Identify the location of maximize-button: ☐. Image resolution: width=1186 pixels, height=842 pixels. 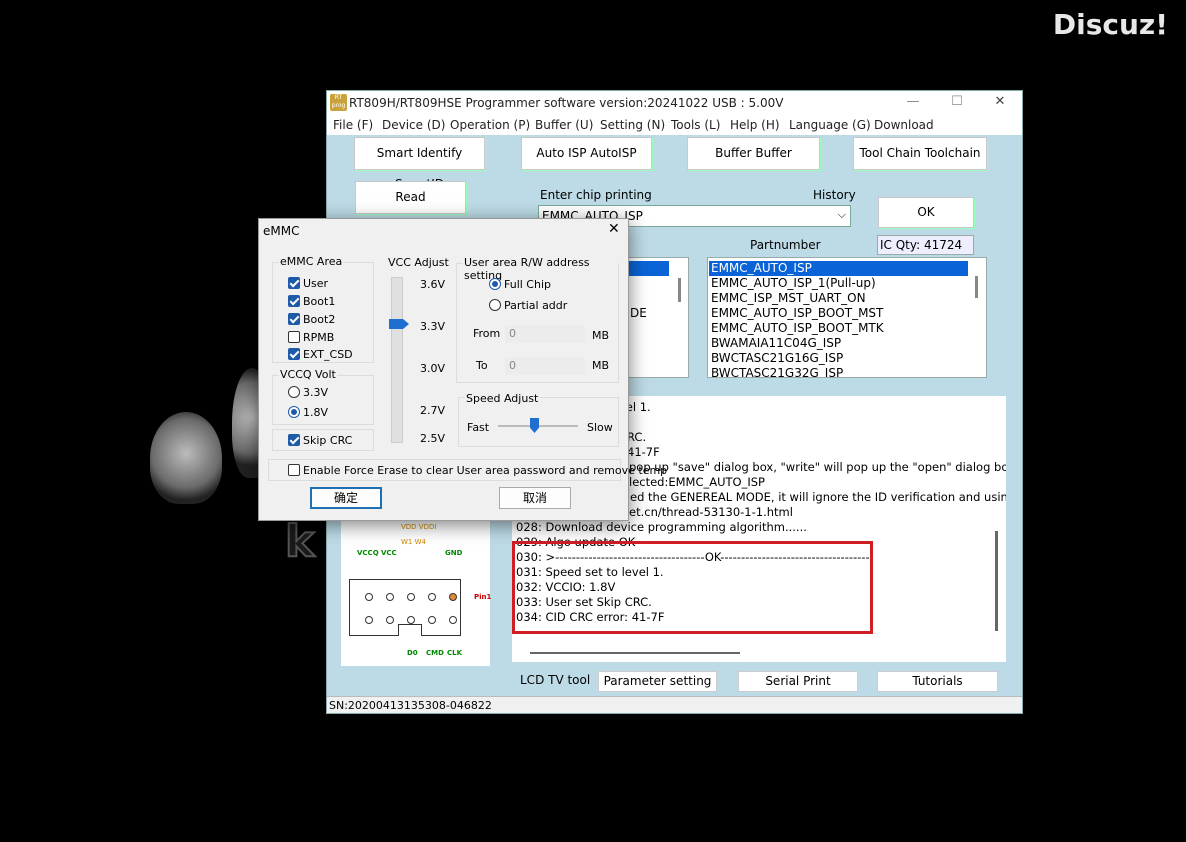
(957, 101).